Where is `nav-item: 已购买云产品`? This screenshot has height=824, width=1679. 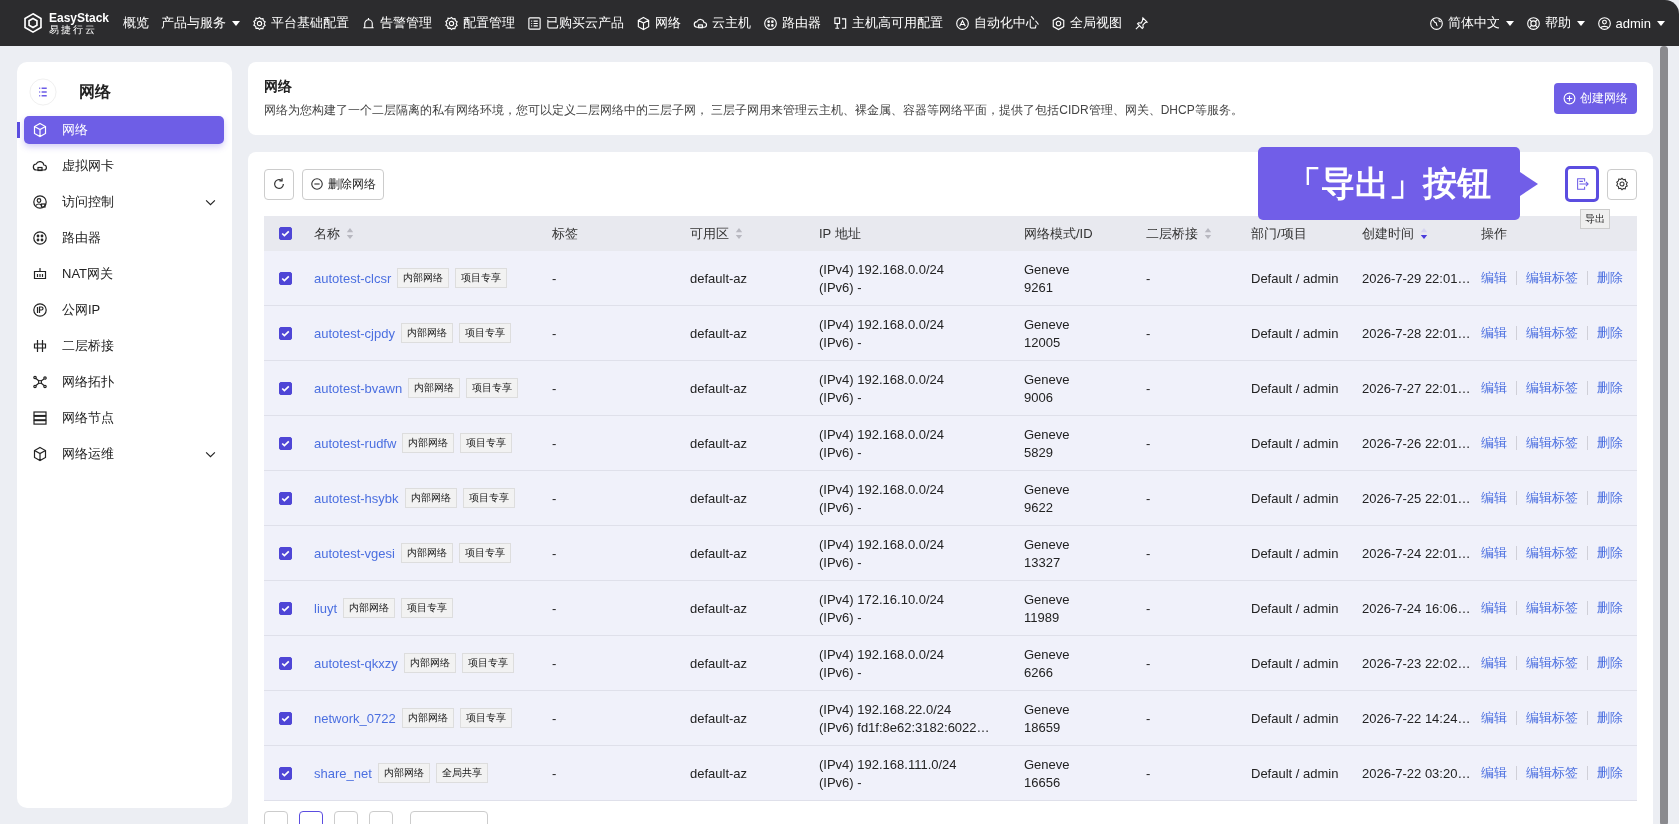 nav-item: 已购买云产品 is located at coordinates (576, 23).